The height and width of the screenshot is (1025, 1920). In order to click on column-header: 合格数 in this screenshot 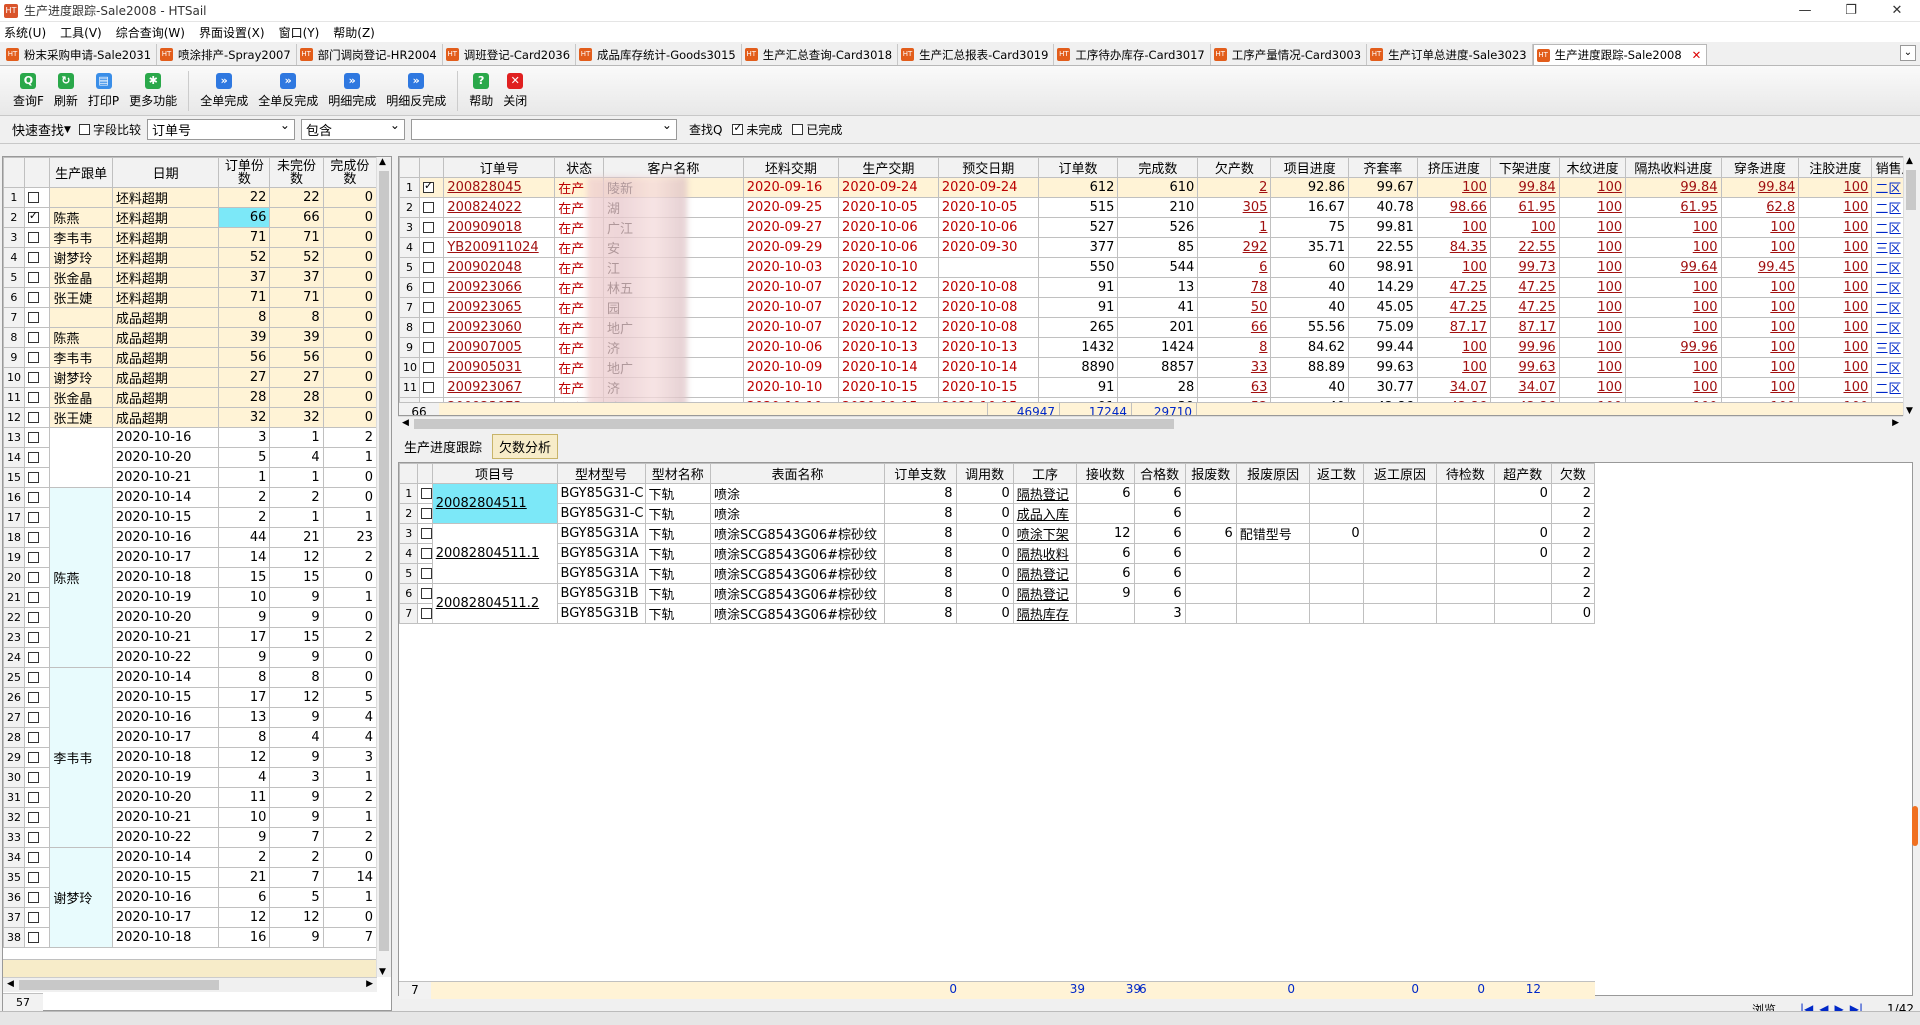, I will do `click(1159, 473)`.